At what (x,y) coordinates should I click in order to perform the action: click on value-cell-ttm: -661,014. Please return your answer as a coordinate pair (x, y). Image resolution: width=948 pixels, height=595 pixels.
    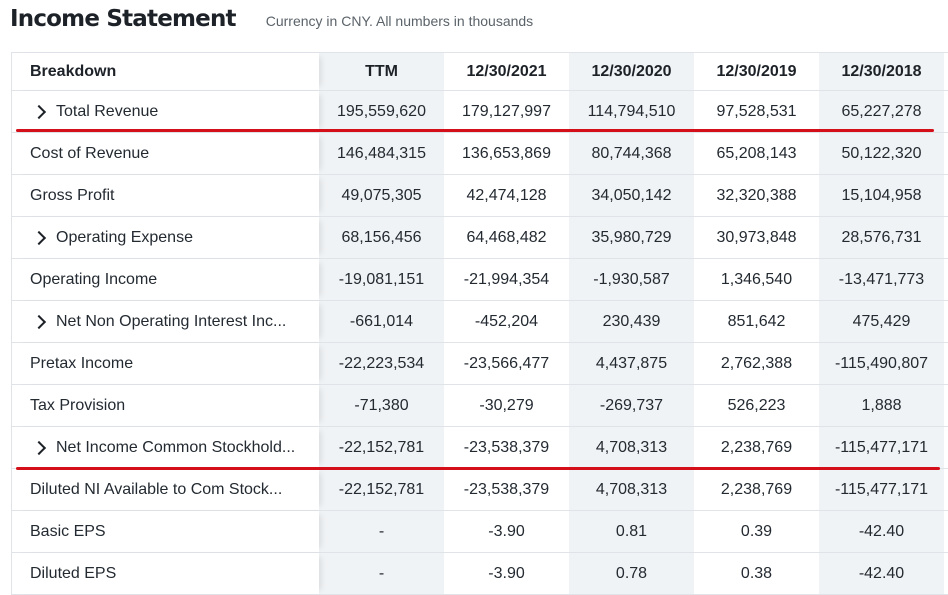
    Looking at the image, I should click on (381, 321).